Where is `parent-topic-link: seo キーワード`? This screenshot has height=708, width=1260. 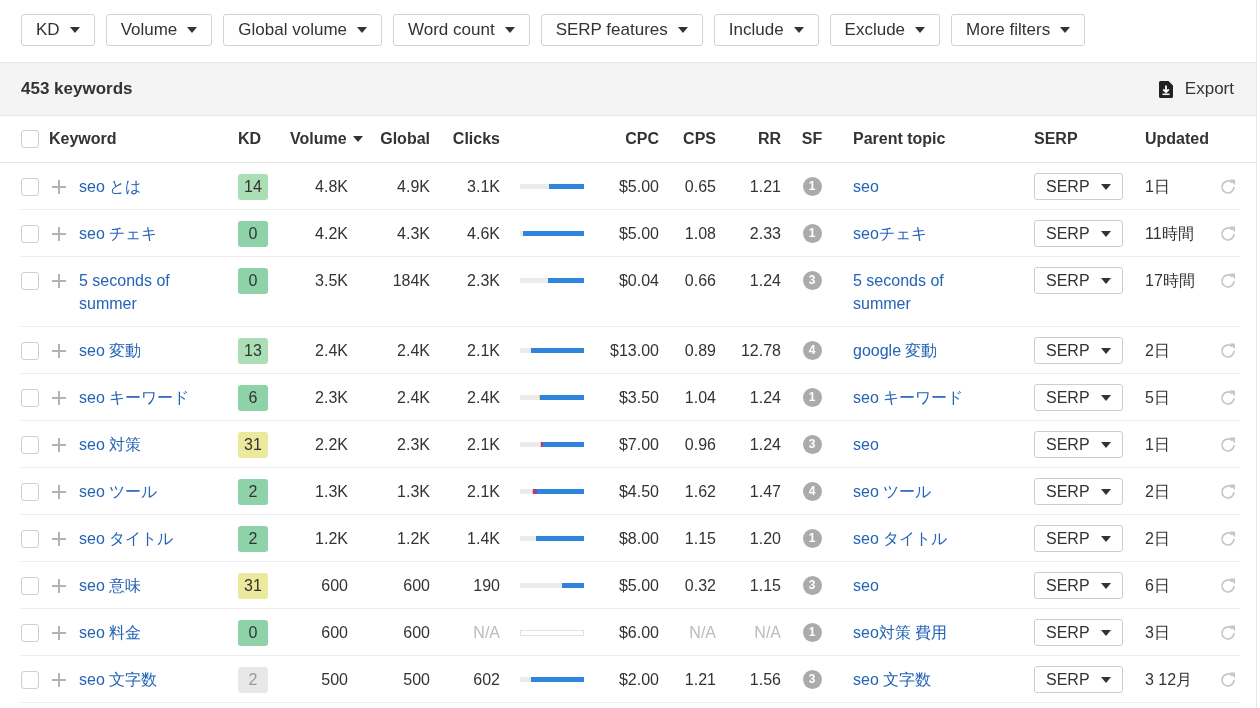
parent-topic-link: seo キーワード is located at coordinates (908, 397).